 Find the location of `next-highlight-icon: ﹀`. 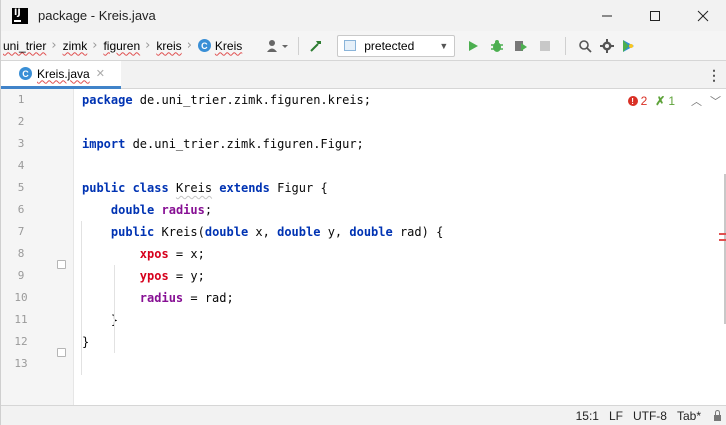

next-highlight-icon: ﹀ is located at coordinates (715, 101).